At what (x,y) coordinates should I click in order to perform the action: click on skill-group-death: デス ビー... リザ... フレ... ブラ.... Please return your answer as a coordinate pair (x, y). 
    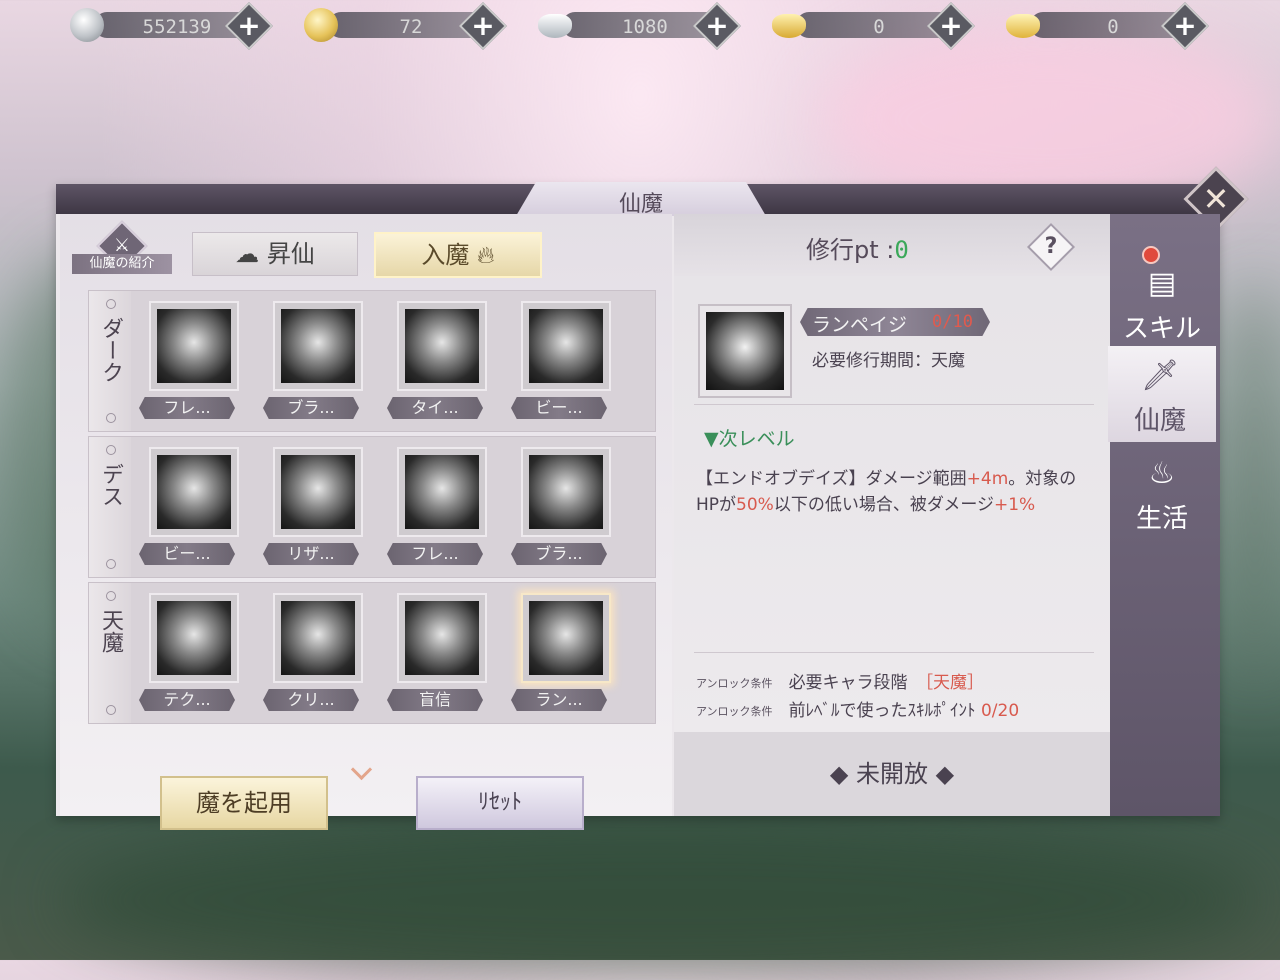
    Looking at the image, I should click on (372, 507).